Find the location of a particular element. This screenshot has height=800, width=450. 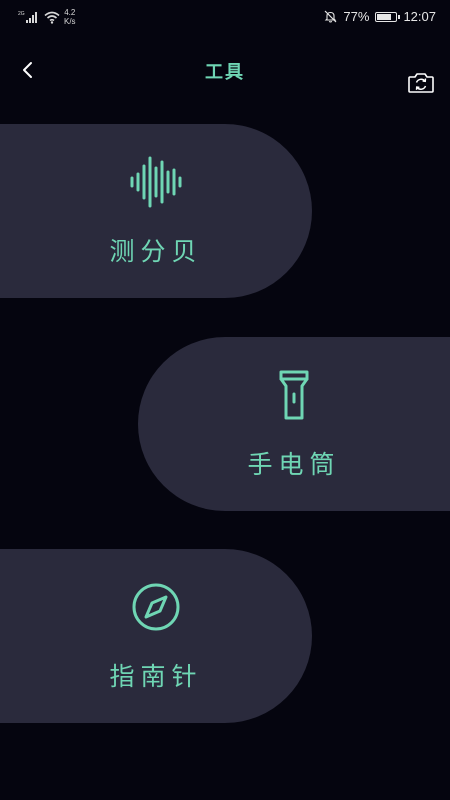

mute-bell-icon is located at coordinates (330, 16).